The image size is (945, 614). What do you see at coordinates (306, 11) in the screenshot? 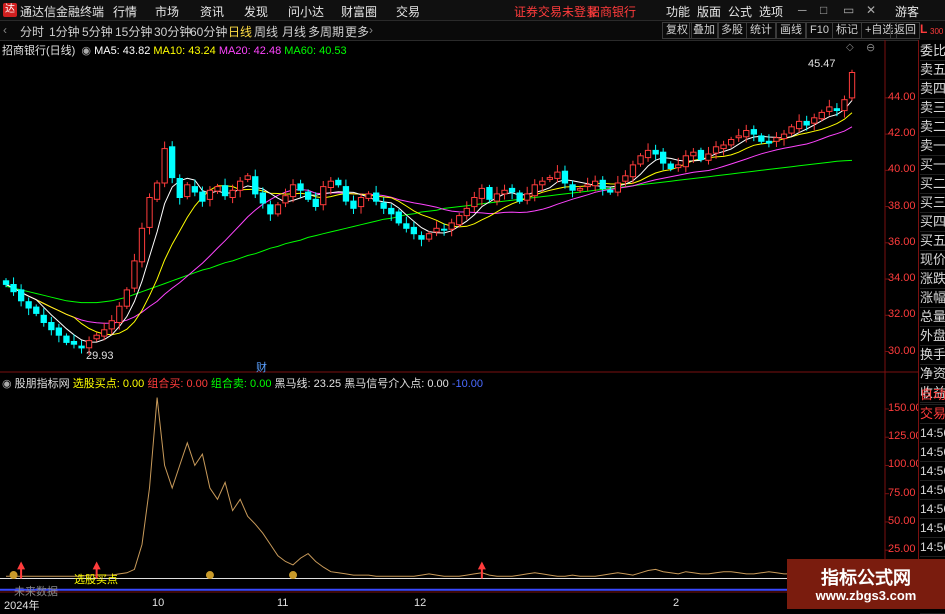
I see `menu-wenxiaoda: 问小达` at bounding box center [306, 11].